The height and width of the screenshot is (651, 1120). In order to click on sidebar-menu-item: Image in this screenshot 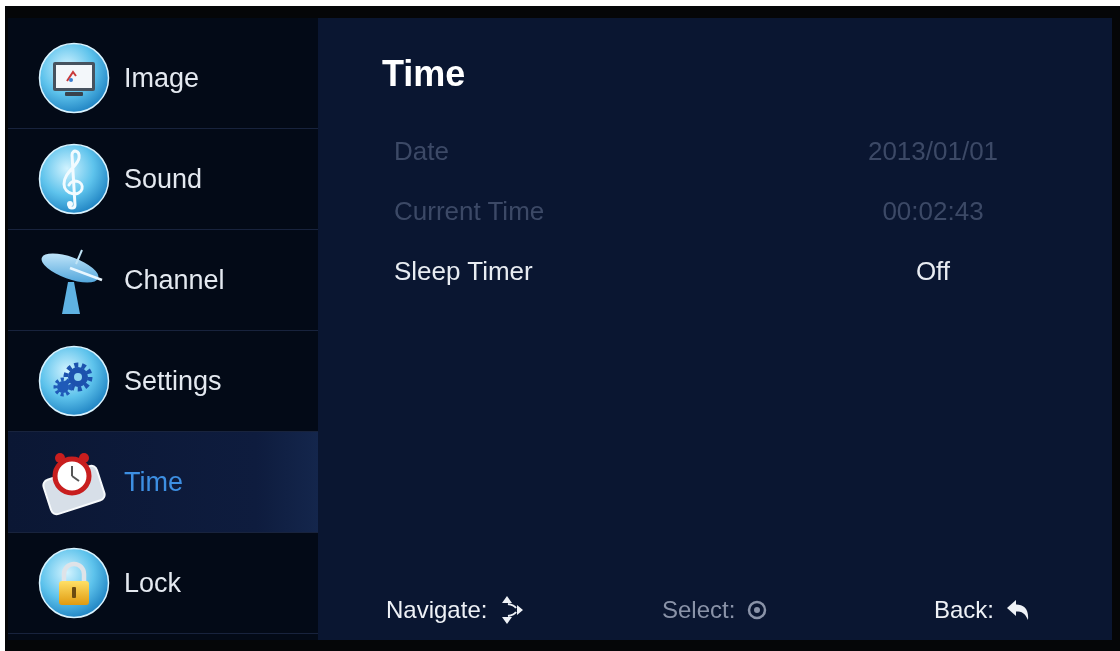, I will do `click(163, 78)`.